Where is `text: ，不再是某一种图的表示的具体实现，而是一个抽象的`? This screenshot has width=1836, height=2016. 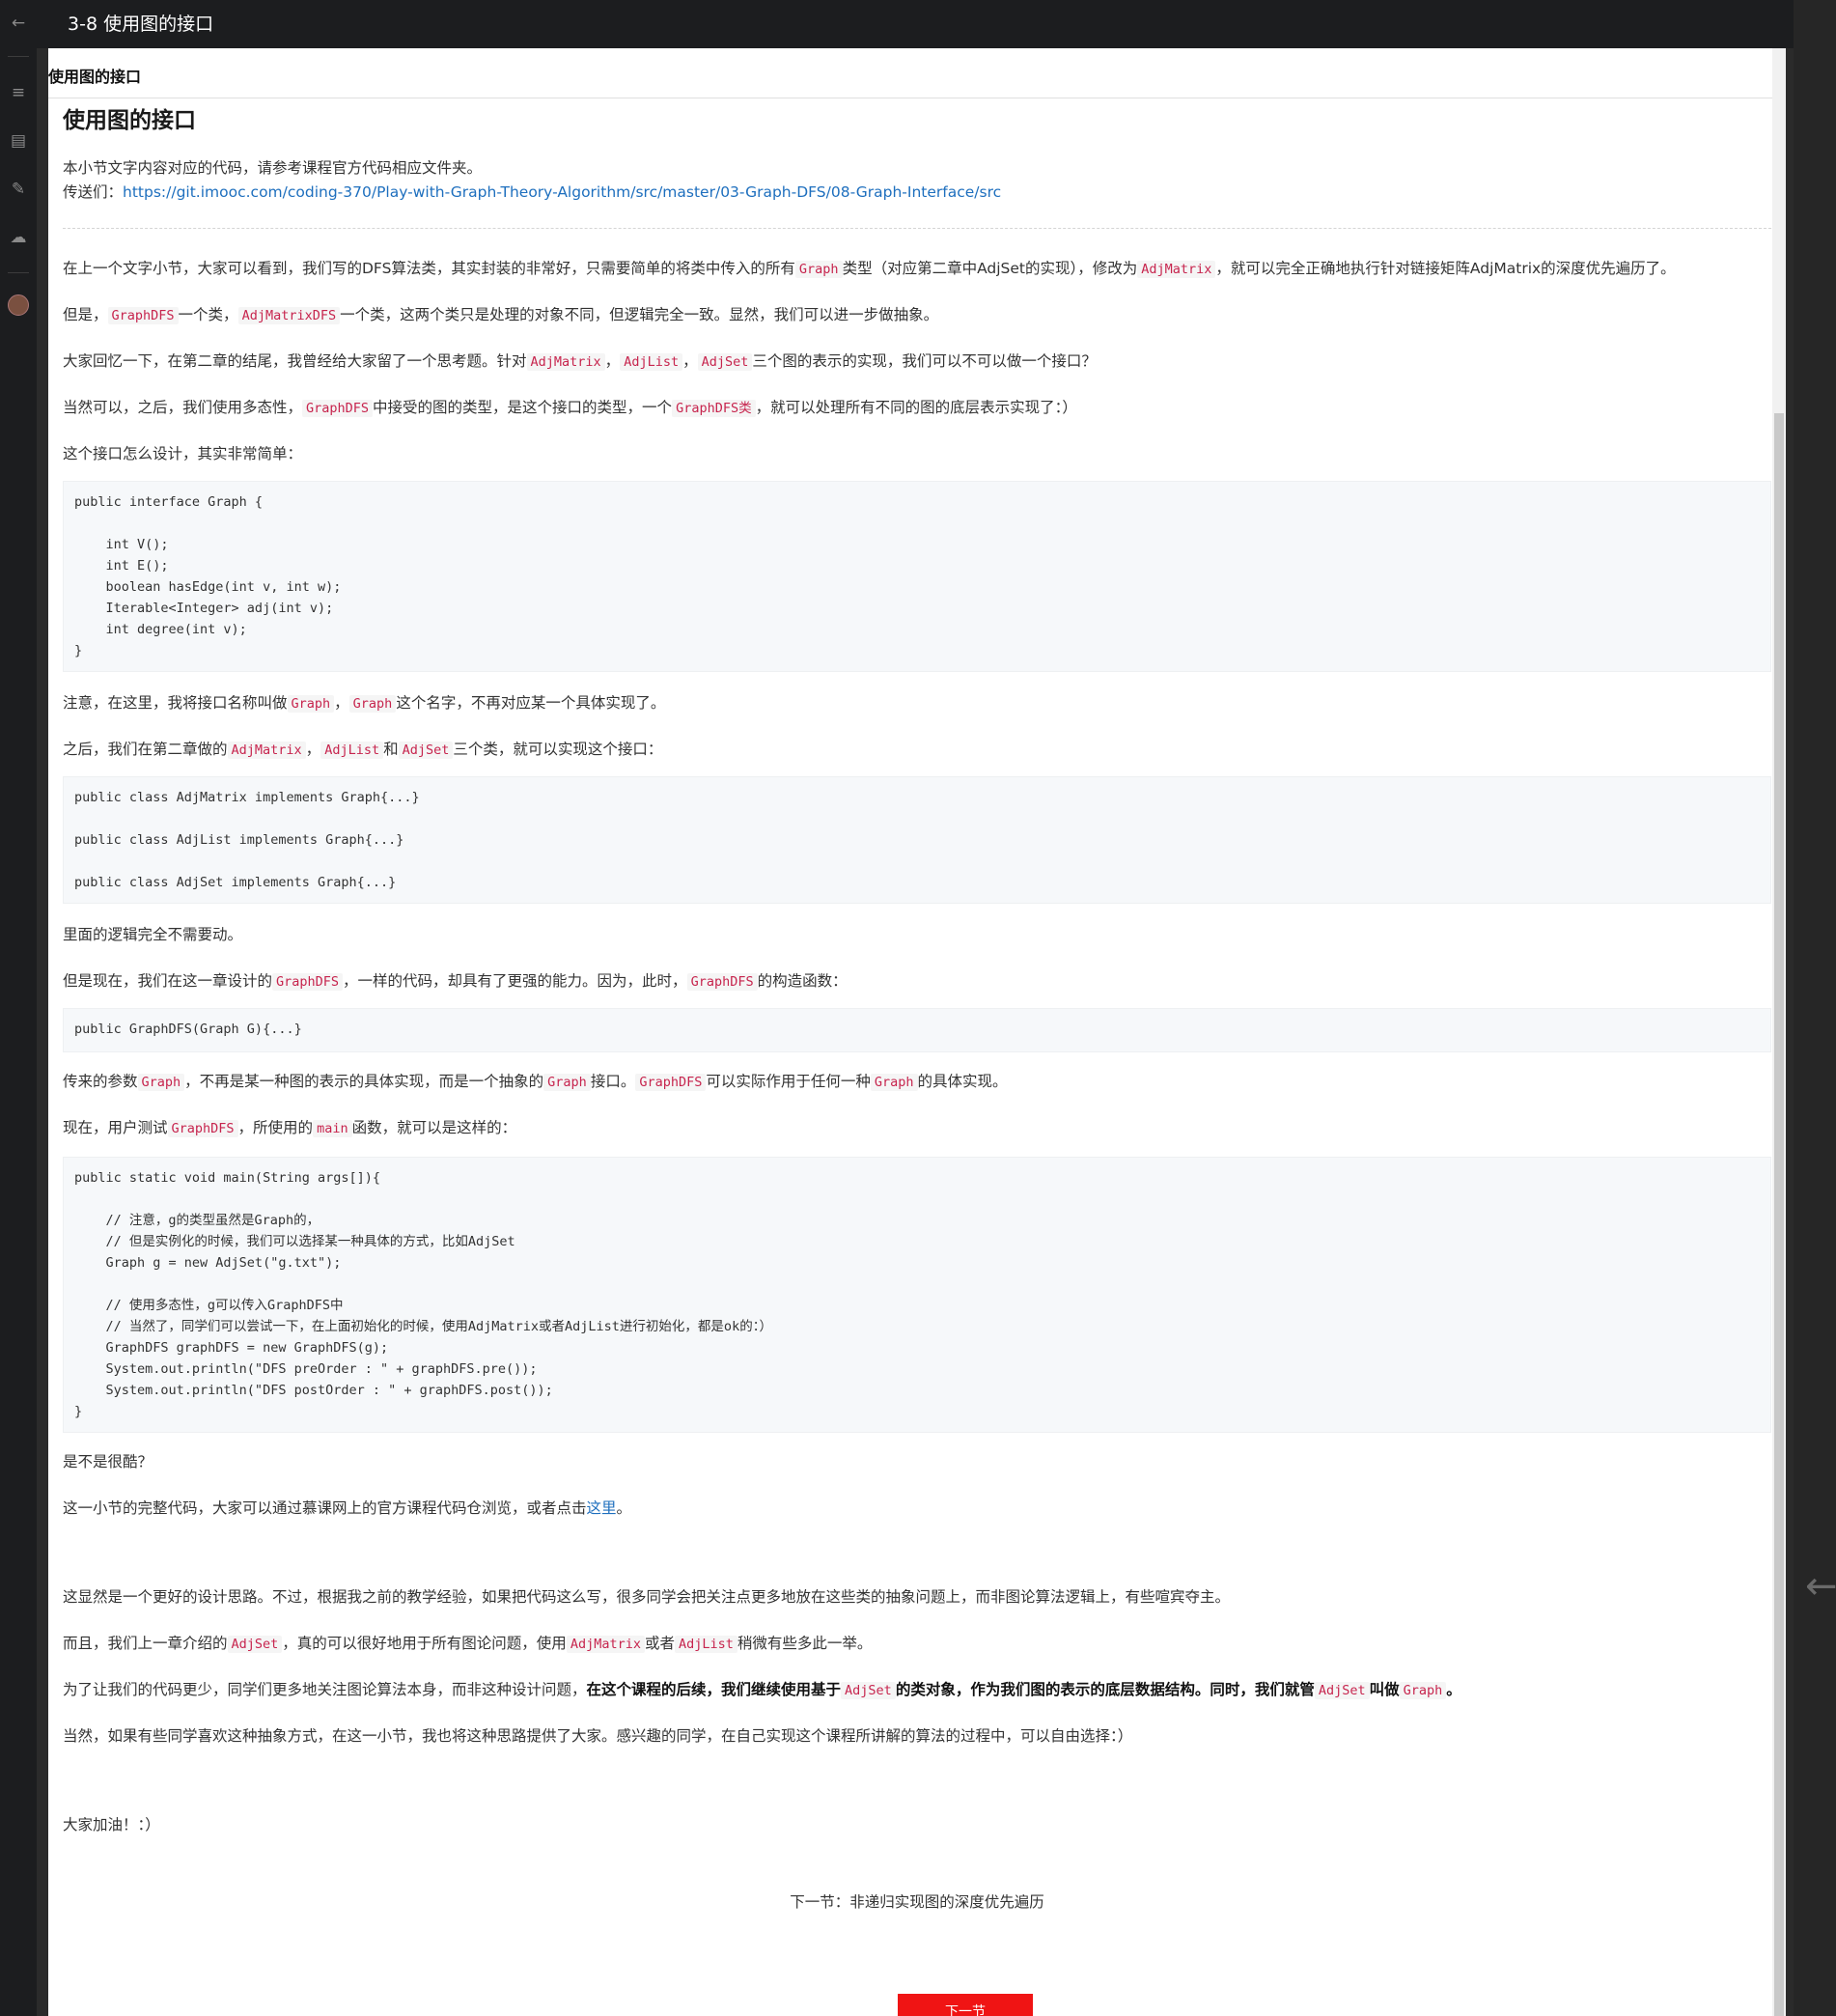 text: ，不再是某一种图的表示的具体实现，而是一个抽象的 is located at coordinates (364, 1081).